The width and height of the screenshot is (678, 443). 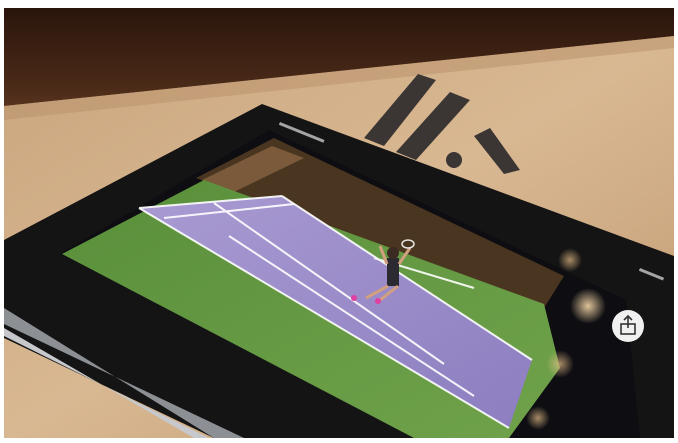 What do you see at coordinates (628, 326) in the screenshot?
I see `share-icon` at bounding box center [628, 326].